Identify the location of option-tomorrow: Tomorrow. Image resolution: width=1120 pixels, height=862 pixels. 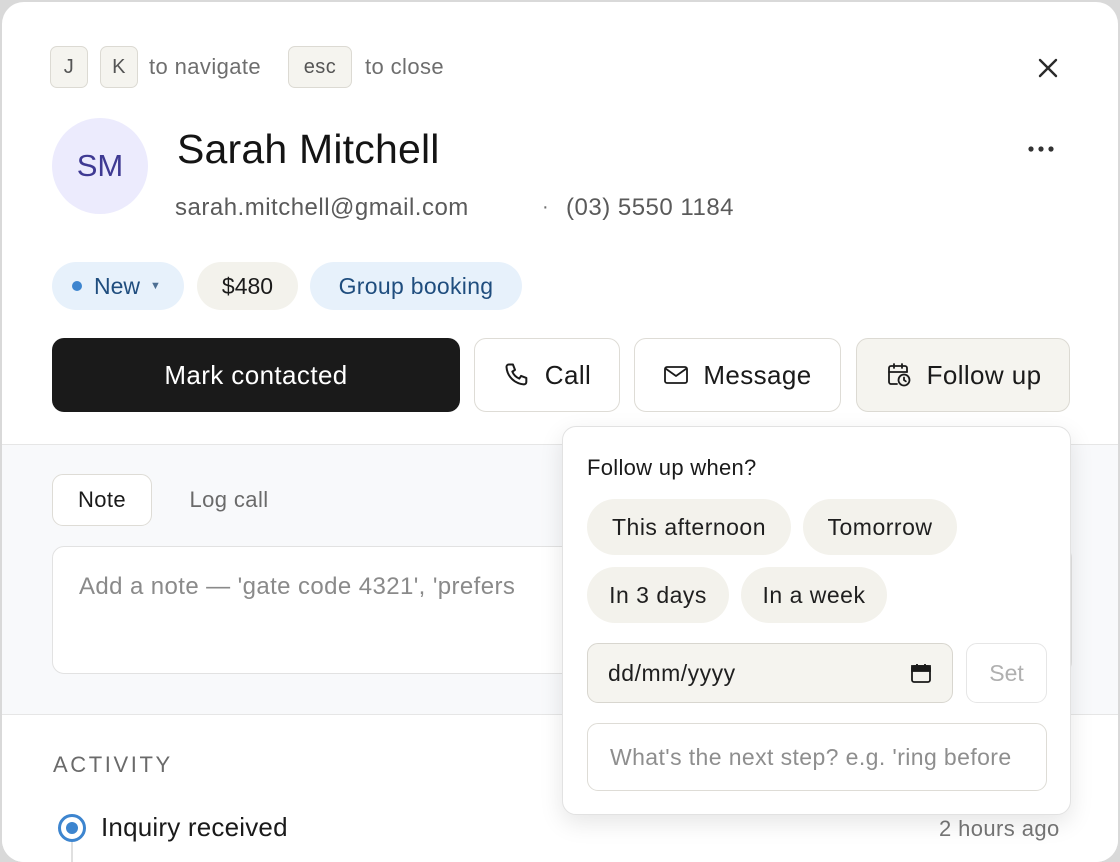
(880, 527).